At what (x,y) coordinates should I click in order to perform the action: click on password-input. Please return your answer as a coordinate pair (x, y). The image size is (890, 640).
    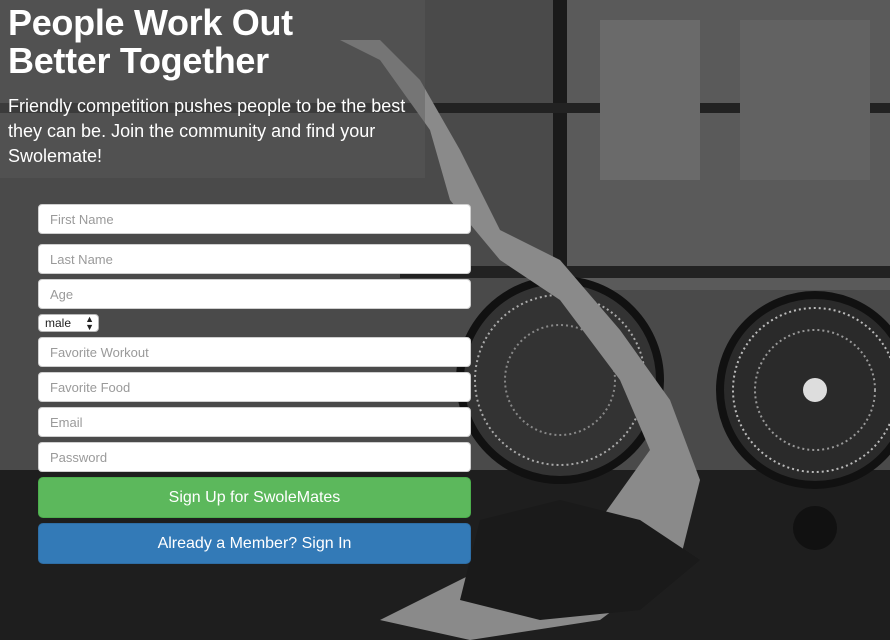
    Looking at the image, I should click on (254, 457).